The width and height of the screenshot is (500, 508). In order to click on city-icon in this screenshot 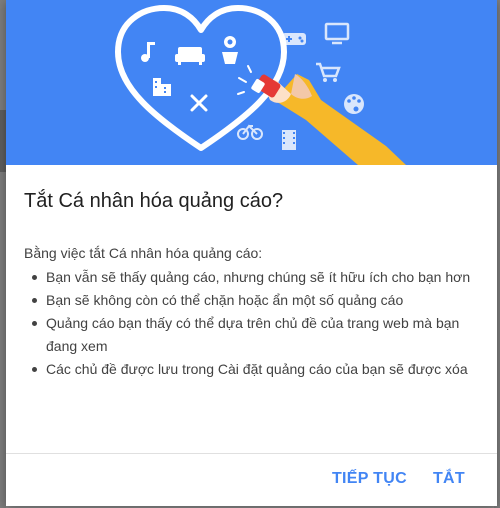, I will do `click(162, 87)`.